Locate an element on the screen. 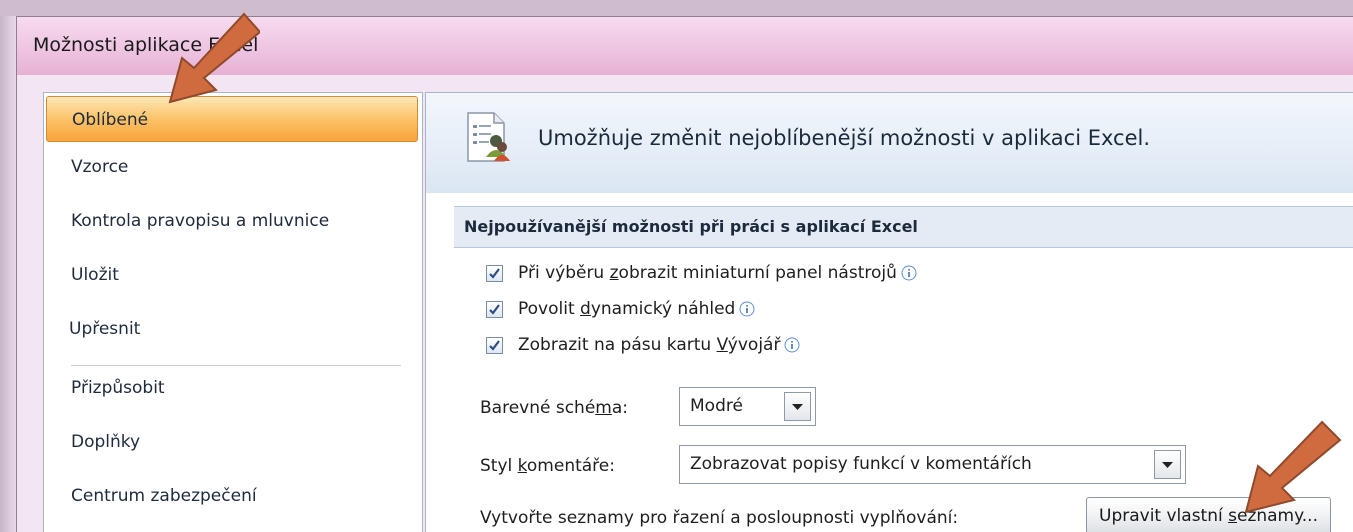 This screenshot has width=1353, height=532. popular-options-icon is located at coordinates (488, 137).